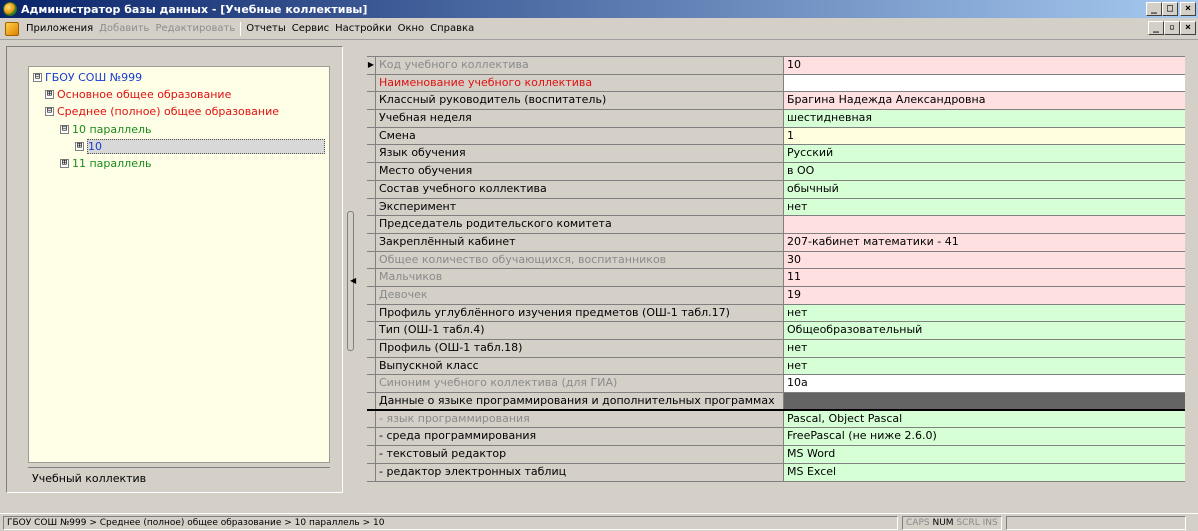  Describe the element at coordinates (200, 146) in the screenshot. I see `tree-node-class-10: ⊞ 10` at that location.